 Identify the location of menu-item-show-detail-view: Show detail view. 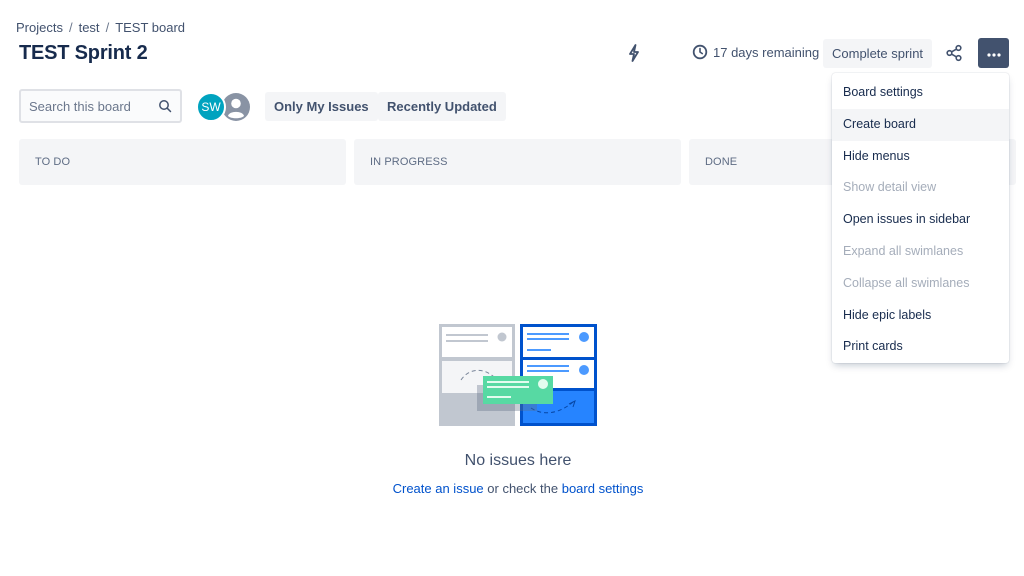
(890, 187).